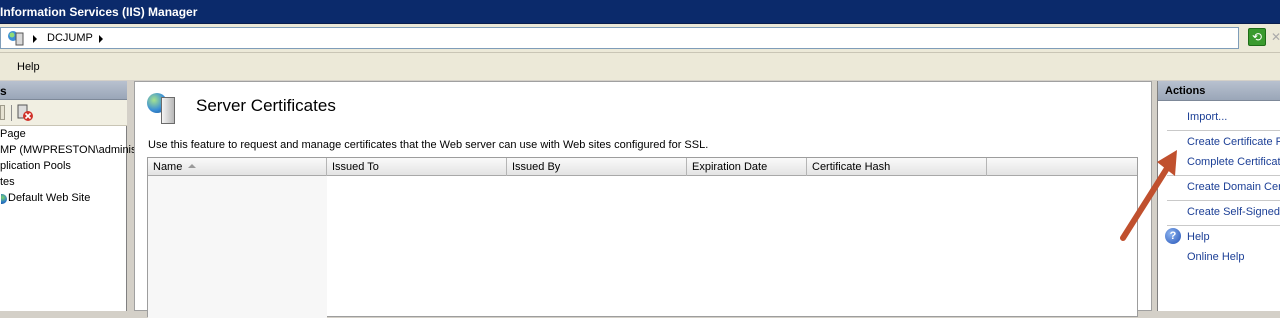  I want to click on action-complete-certificate-request: Complete Certificate, so click(1233, 162).